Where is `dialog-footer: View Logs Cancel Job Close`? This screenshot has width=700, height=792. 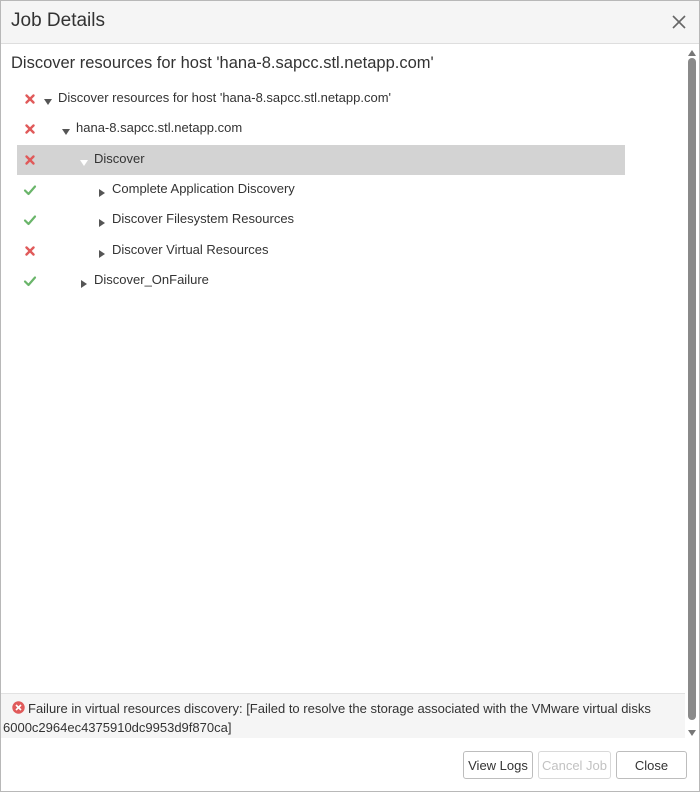 dialog-footer: View Logs Cancel Job Close is located at coordinates (350, 764).